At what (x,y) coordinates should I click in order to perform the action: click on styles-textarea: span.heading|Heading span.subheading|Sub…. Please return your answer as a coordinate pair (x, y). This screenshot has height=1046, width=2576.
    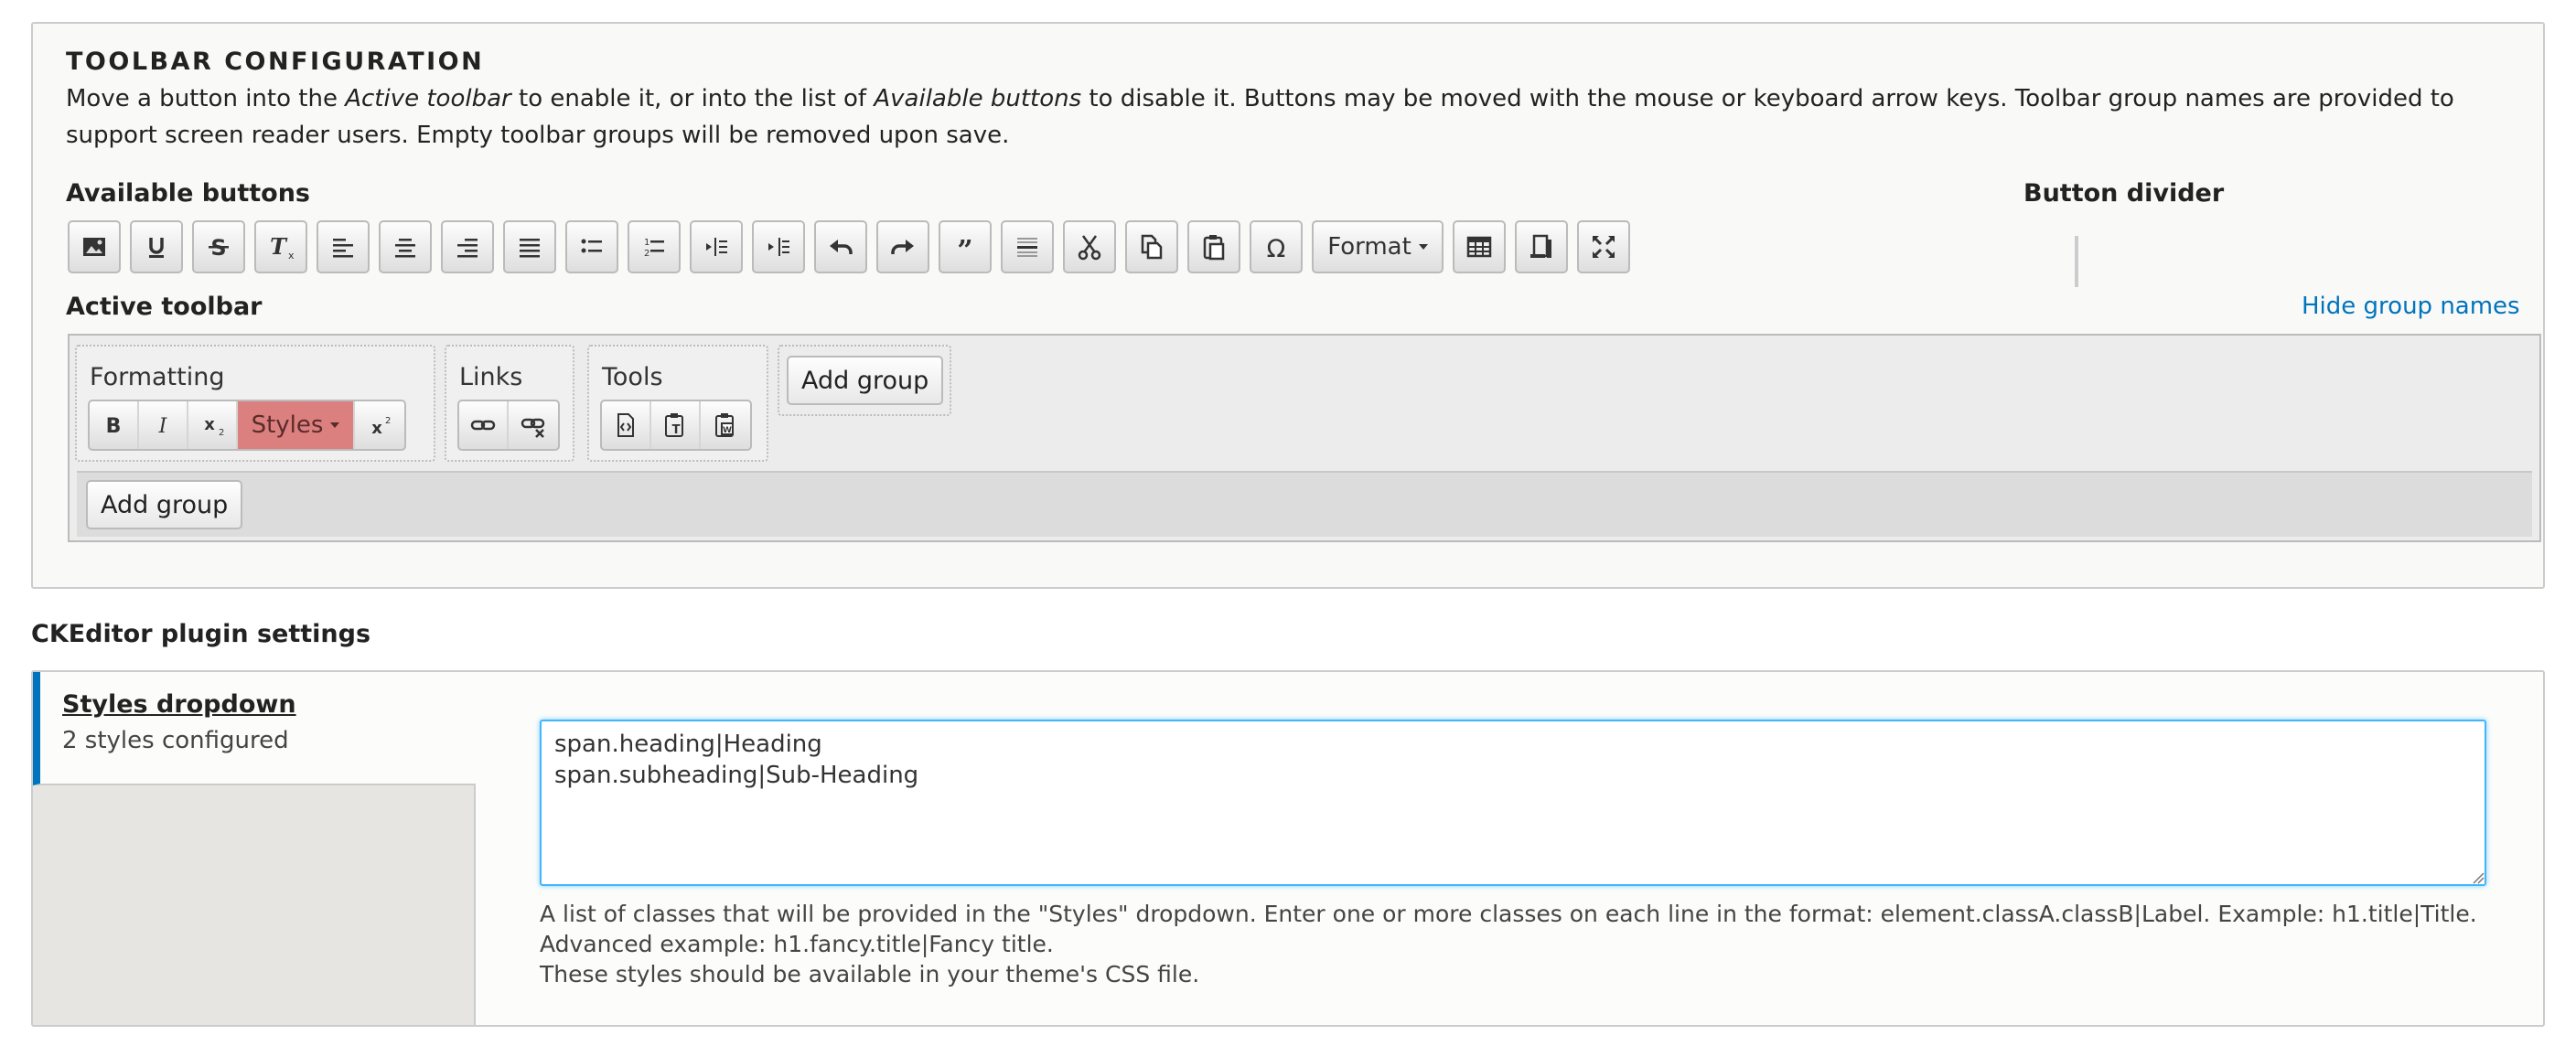
    Looking at the image, I should click on (1513, 803).